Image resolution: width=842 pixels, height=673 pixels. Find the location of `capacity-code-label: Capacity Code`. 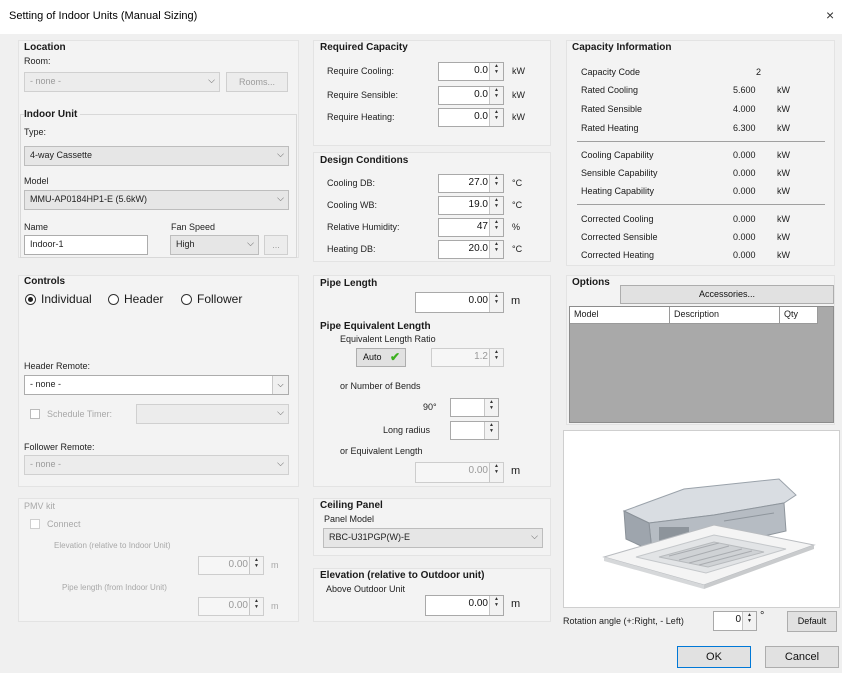

capacity-code-label: Capacity Code is located at coordinates (611, 72).